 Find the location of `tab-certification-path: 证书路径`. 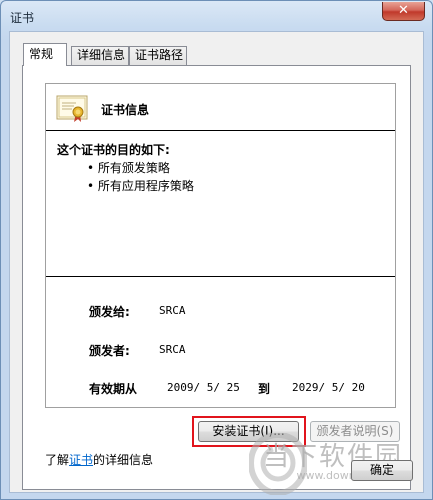

tab-certification-path: 证书路径 is located at coordinates (158, 55).